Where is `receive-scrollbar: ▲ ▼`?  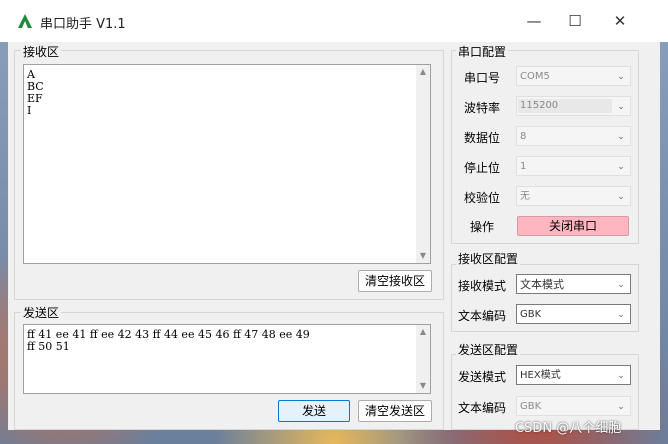
receive-scrollbar: ▲ ▼ is located at coordinates (423, 164).